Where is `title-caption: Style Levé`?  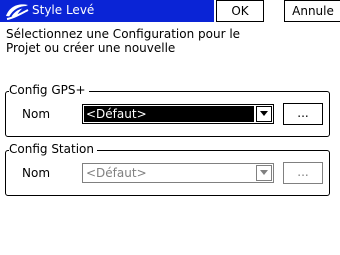 title-caption: Style Levé is located at coordinates (107, 11).